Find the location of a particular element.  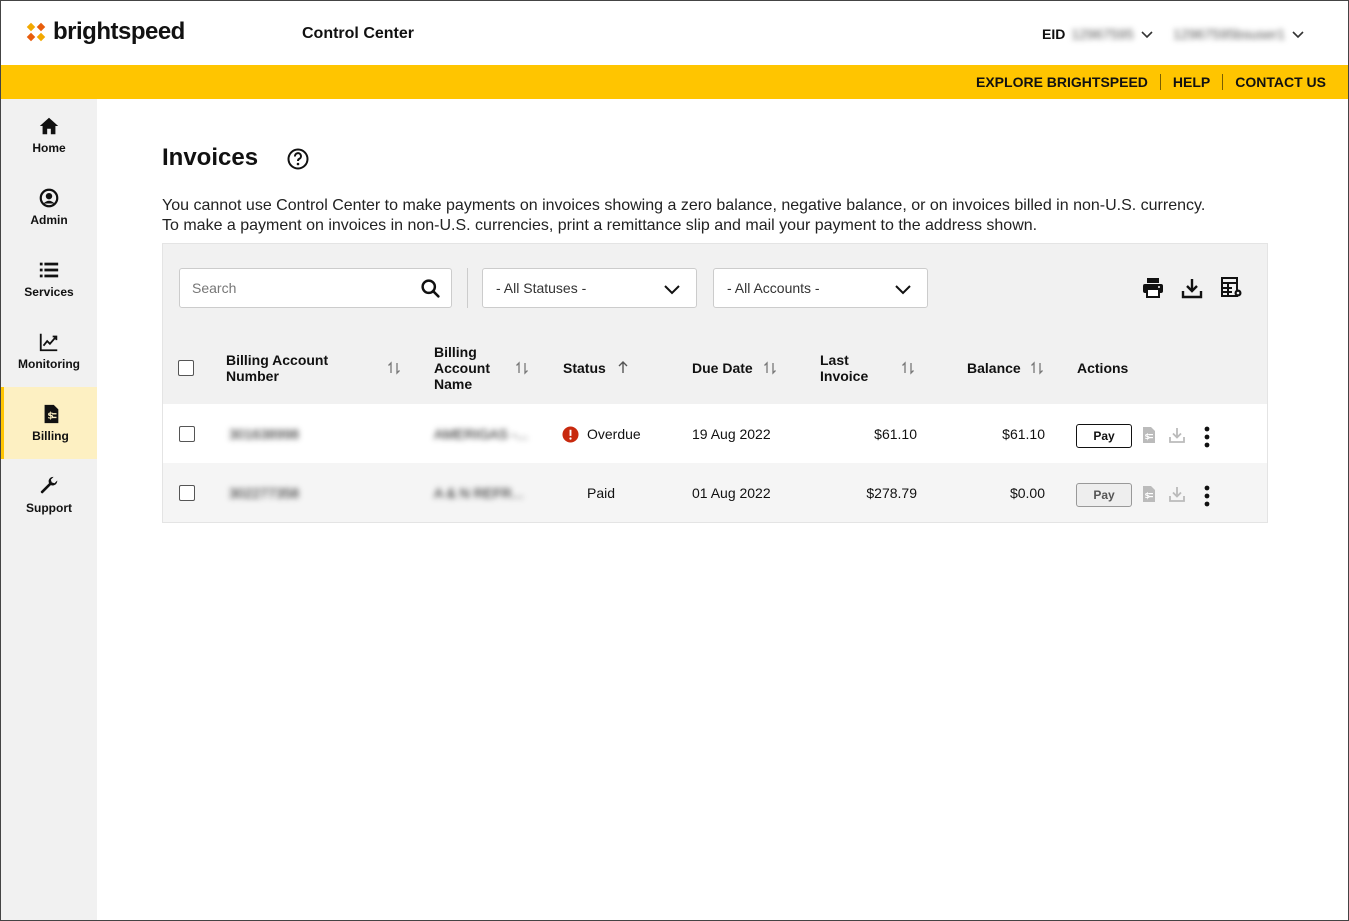

column-header-line: Billing is located at coordinates (455, 352).